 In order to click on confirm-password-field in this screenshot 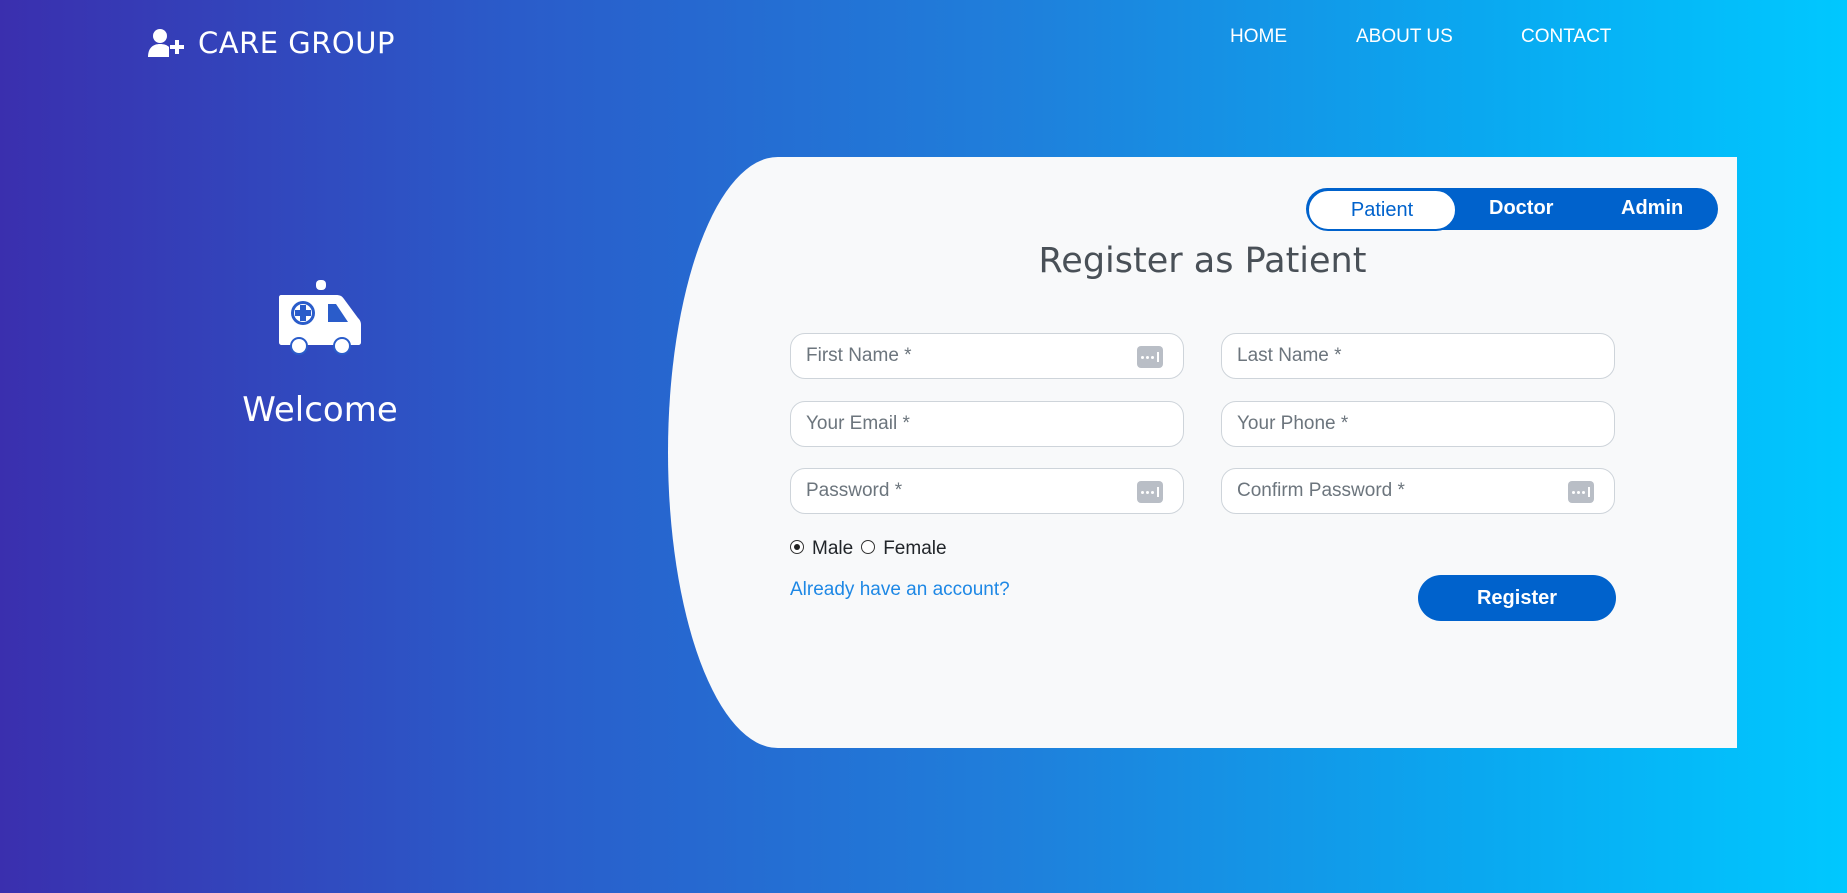, I will do `click(1418, 491)`.